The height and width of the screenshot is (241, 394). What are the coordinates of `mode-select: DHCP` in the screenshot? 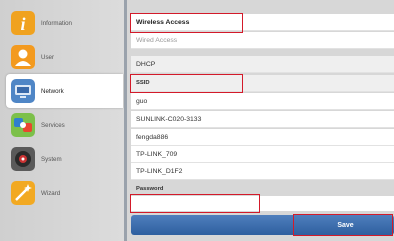 It's located at (262, 64).